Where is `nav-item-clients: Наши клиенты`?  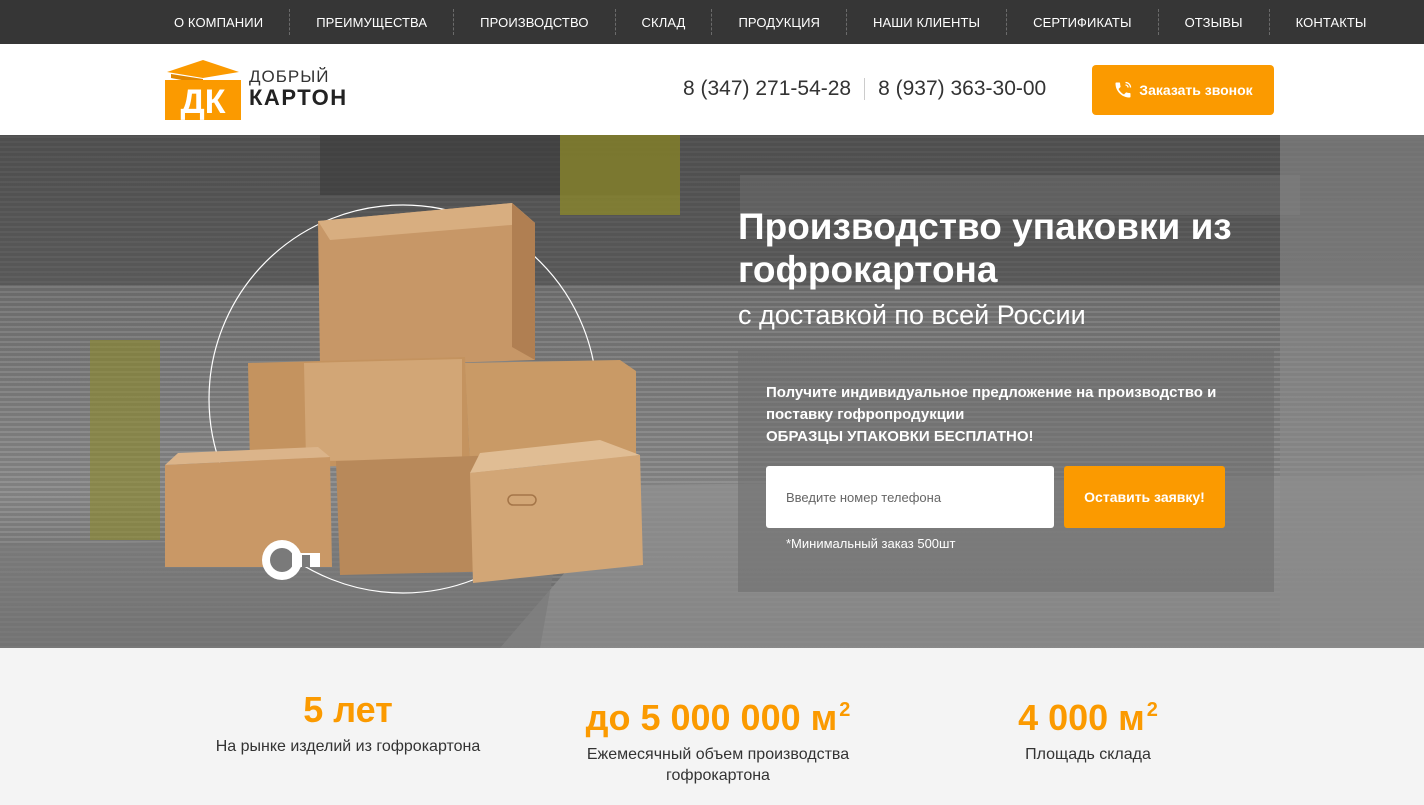
nav-item-clients: Наши клиенты is located at coordinates (926, 22).